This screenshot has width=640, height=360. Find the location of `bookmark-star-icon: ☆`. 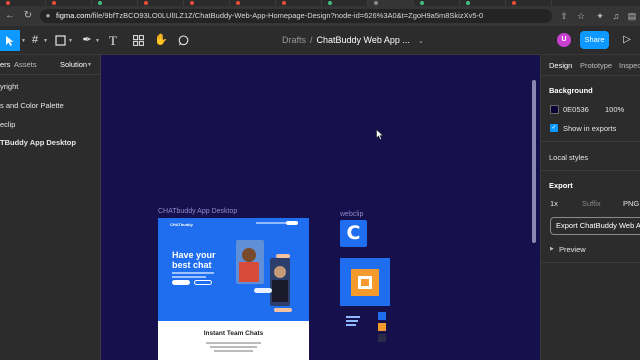

bookmark-star-icon: ☆ is located at coordinates (581, 16).